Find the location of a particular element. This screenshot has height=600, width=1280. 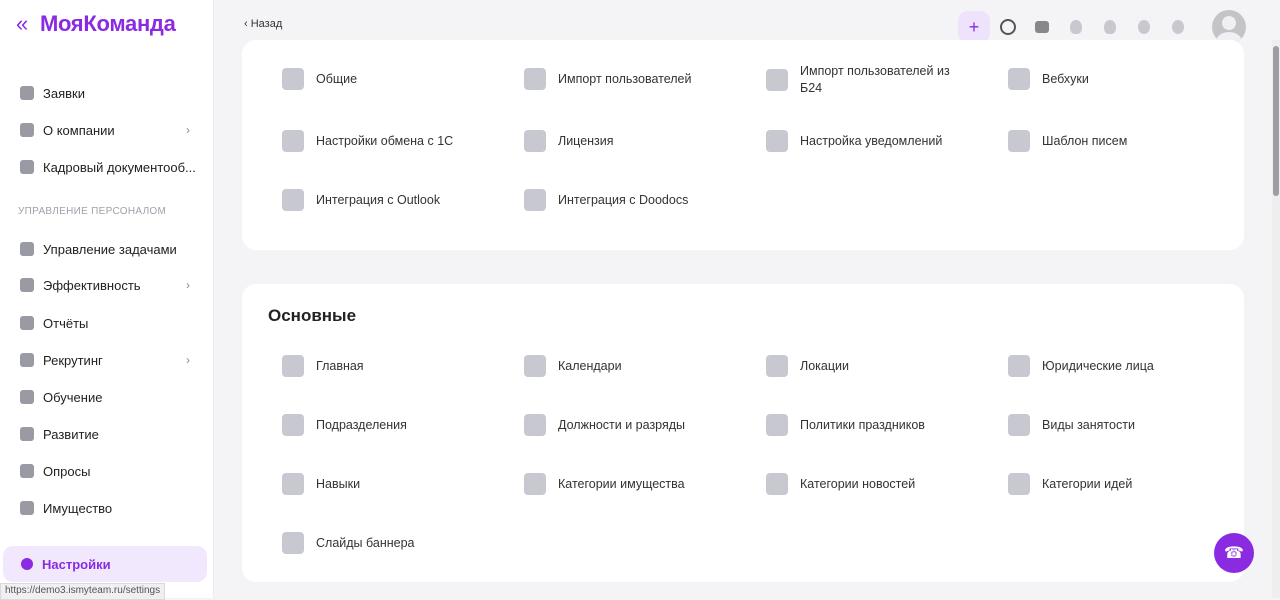

sidebar-item-tasks: Управление задачами is located at coordinates (107, 249).